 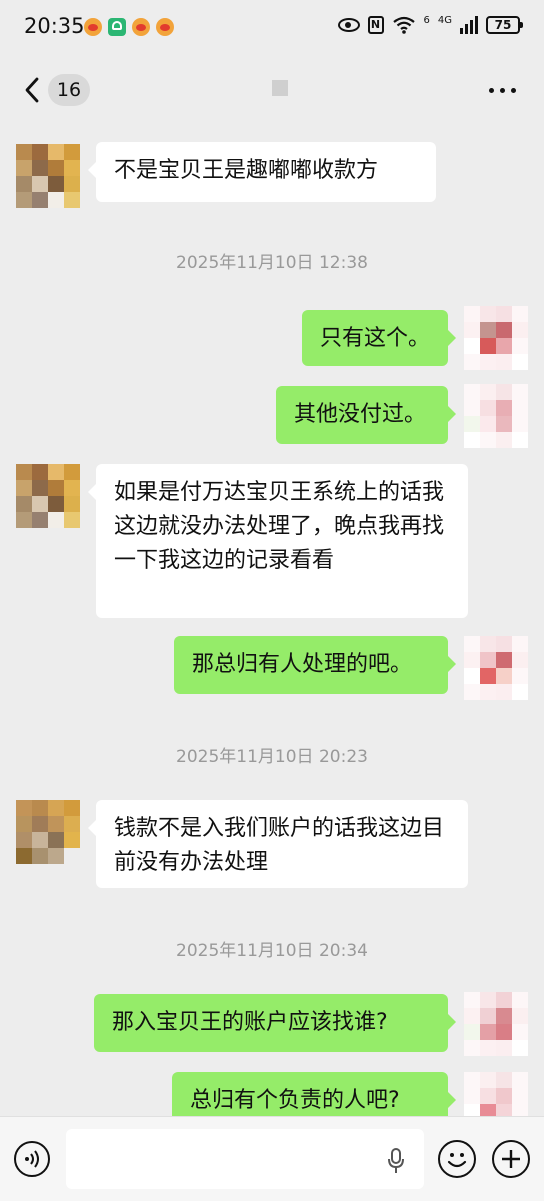 I want to click on app-notification-icon, so click(x=117, y=27).